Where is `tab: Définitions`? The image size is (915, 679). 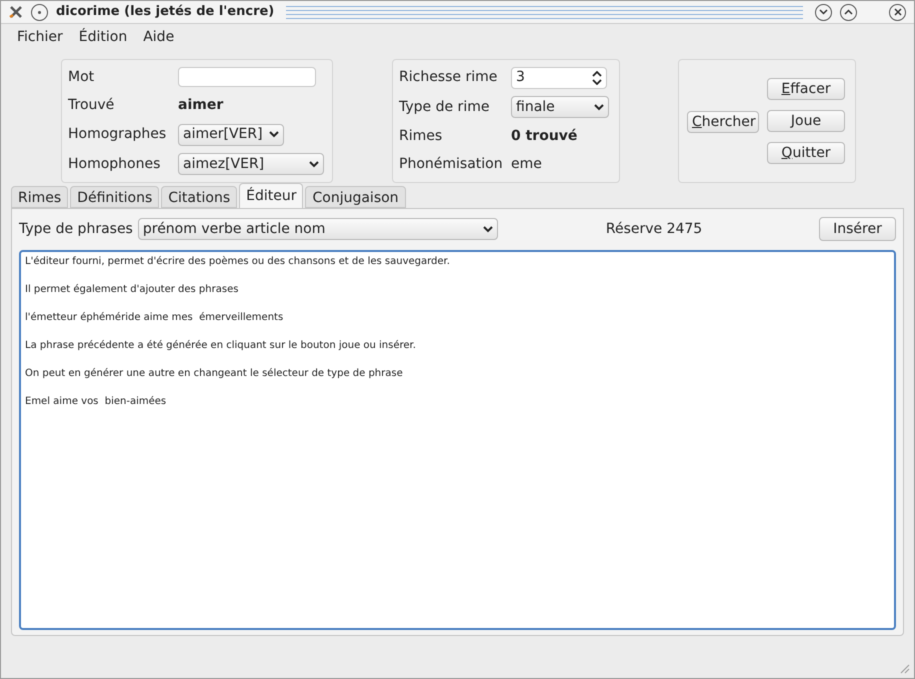 tab: Définitions is located at coordinates (115, 197).